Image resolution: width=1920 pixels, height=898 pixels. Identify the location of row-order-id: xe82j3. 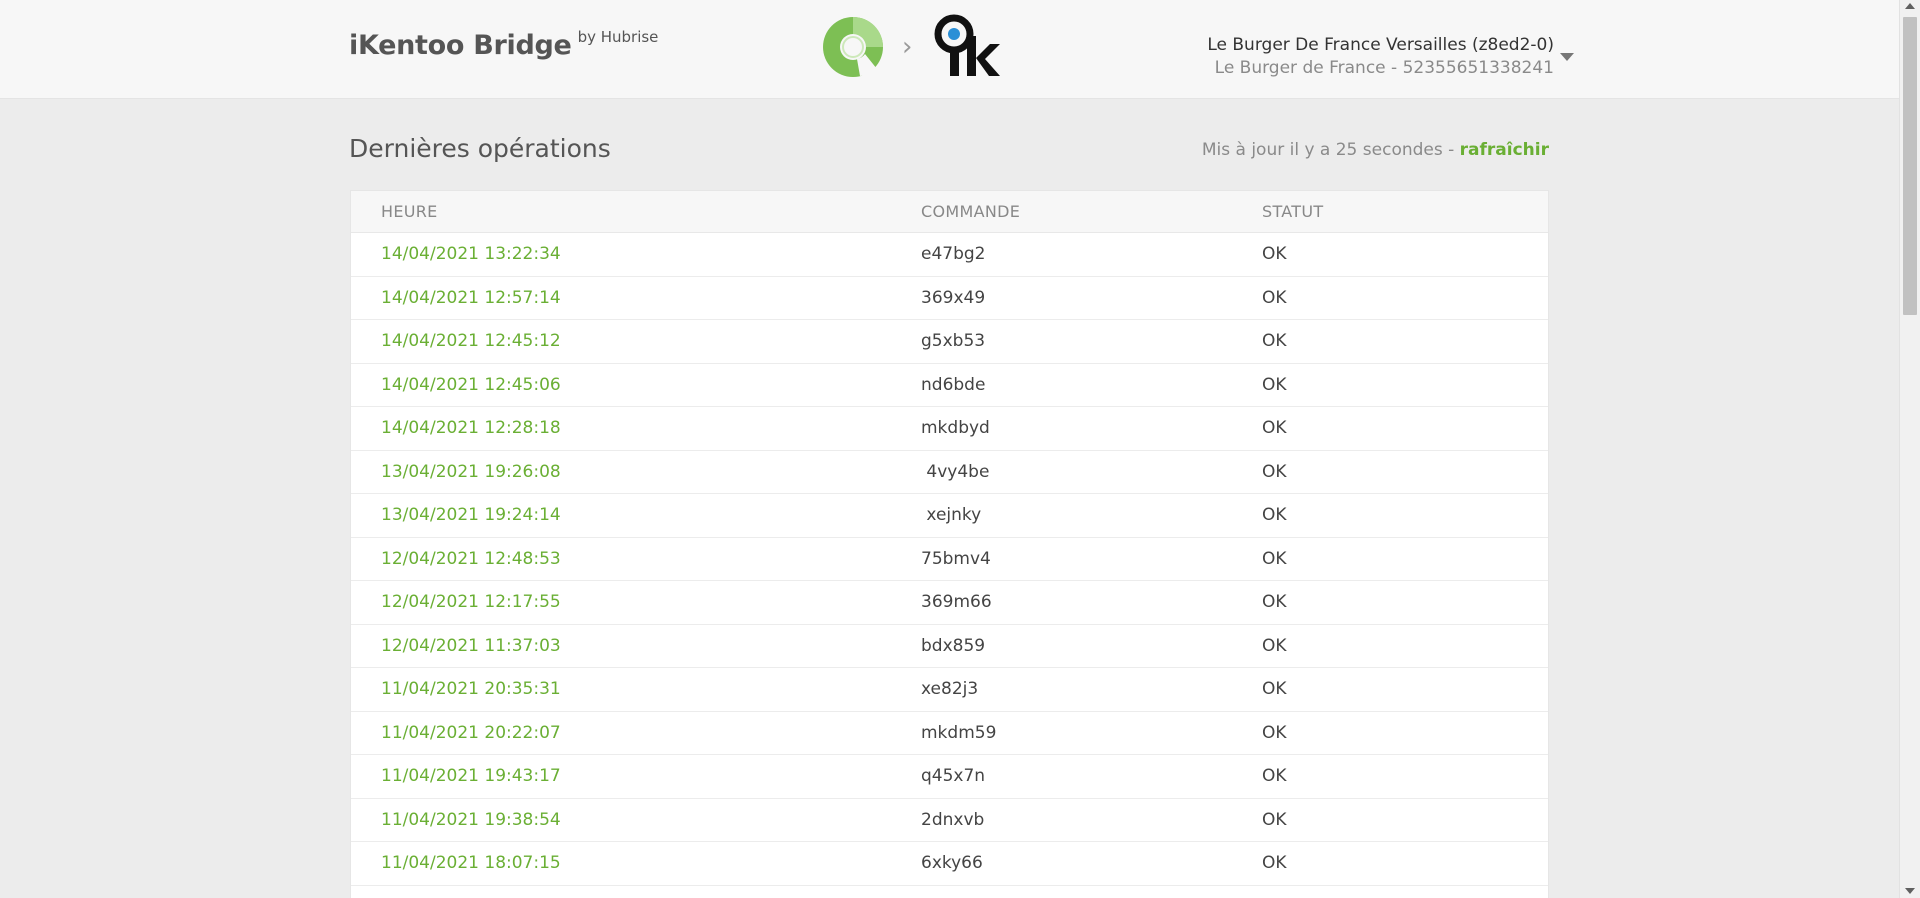
(950, 689).